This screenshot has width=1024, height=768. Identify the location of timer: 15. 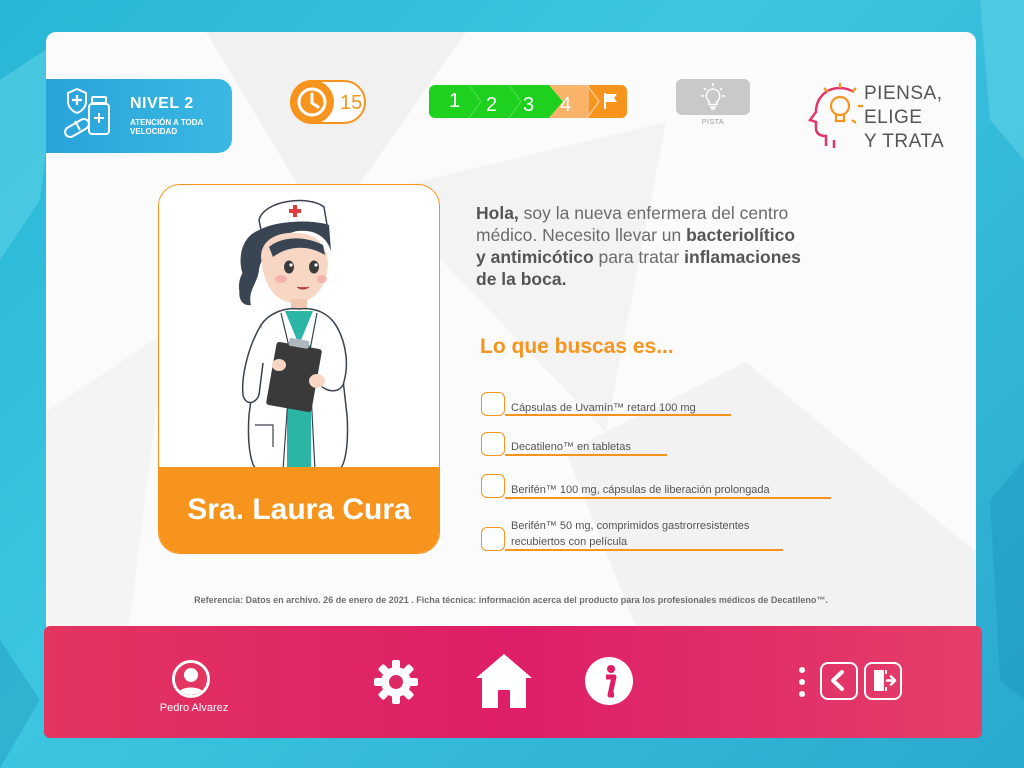
(328, 102).